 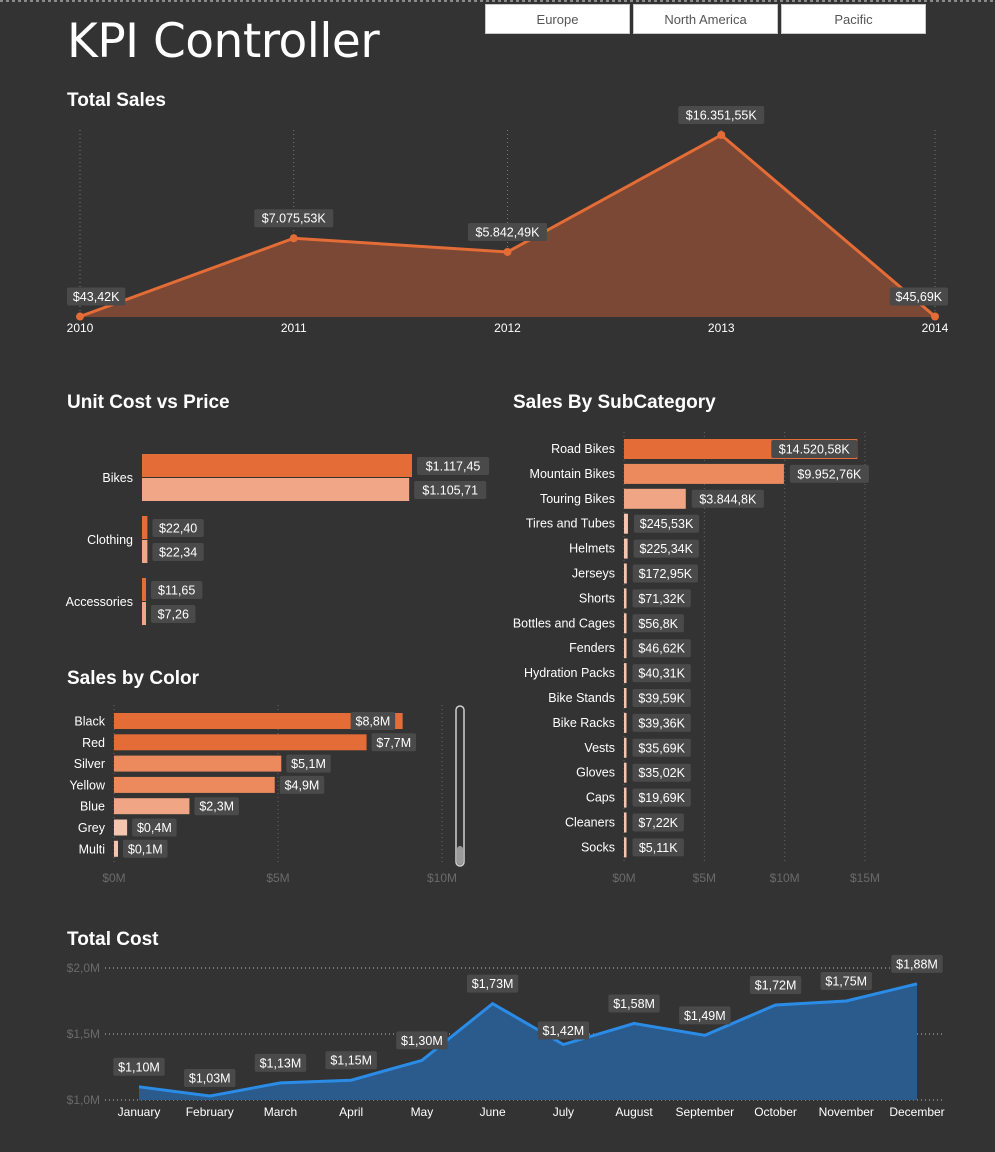 What do you see at coordinates (173, 615) in the screenshot?
I see `unit-cost-data-label: $7,26` at bounding box center [173, 615].